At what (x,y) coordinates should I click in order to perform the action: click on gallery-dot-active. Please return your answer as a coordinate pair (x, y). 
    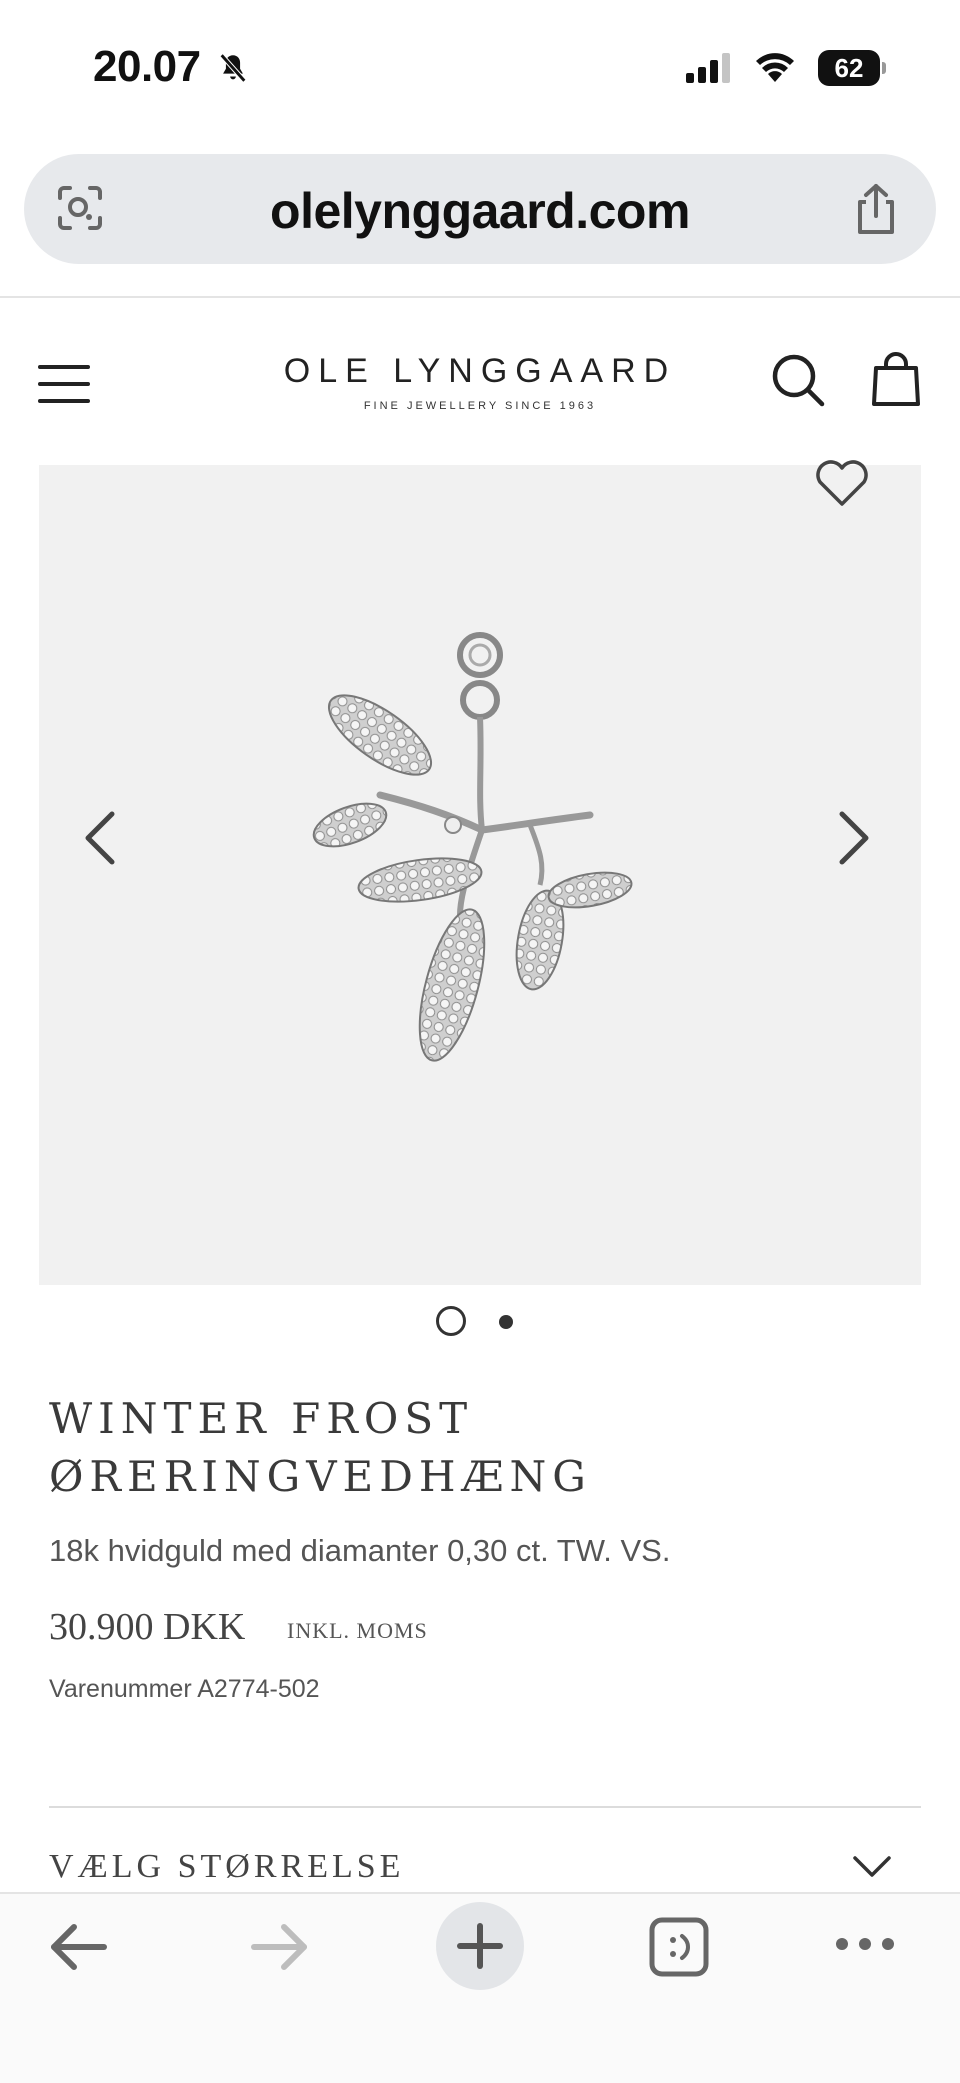
    Looking at the image, I should click on (451, 1321).